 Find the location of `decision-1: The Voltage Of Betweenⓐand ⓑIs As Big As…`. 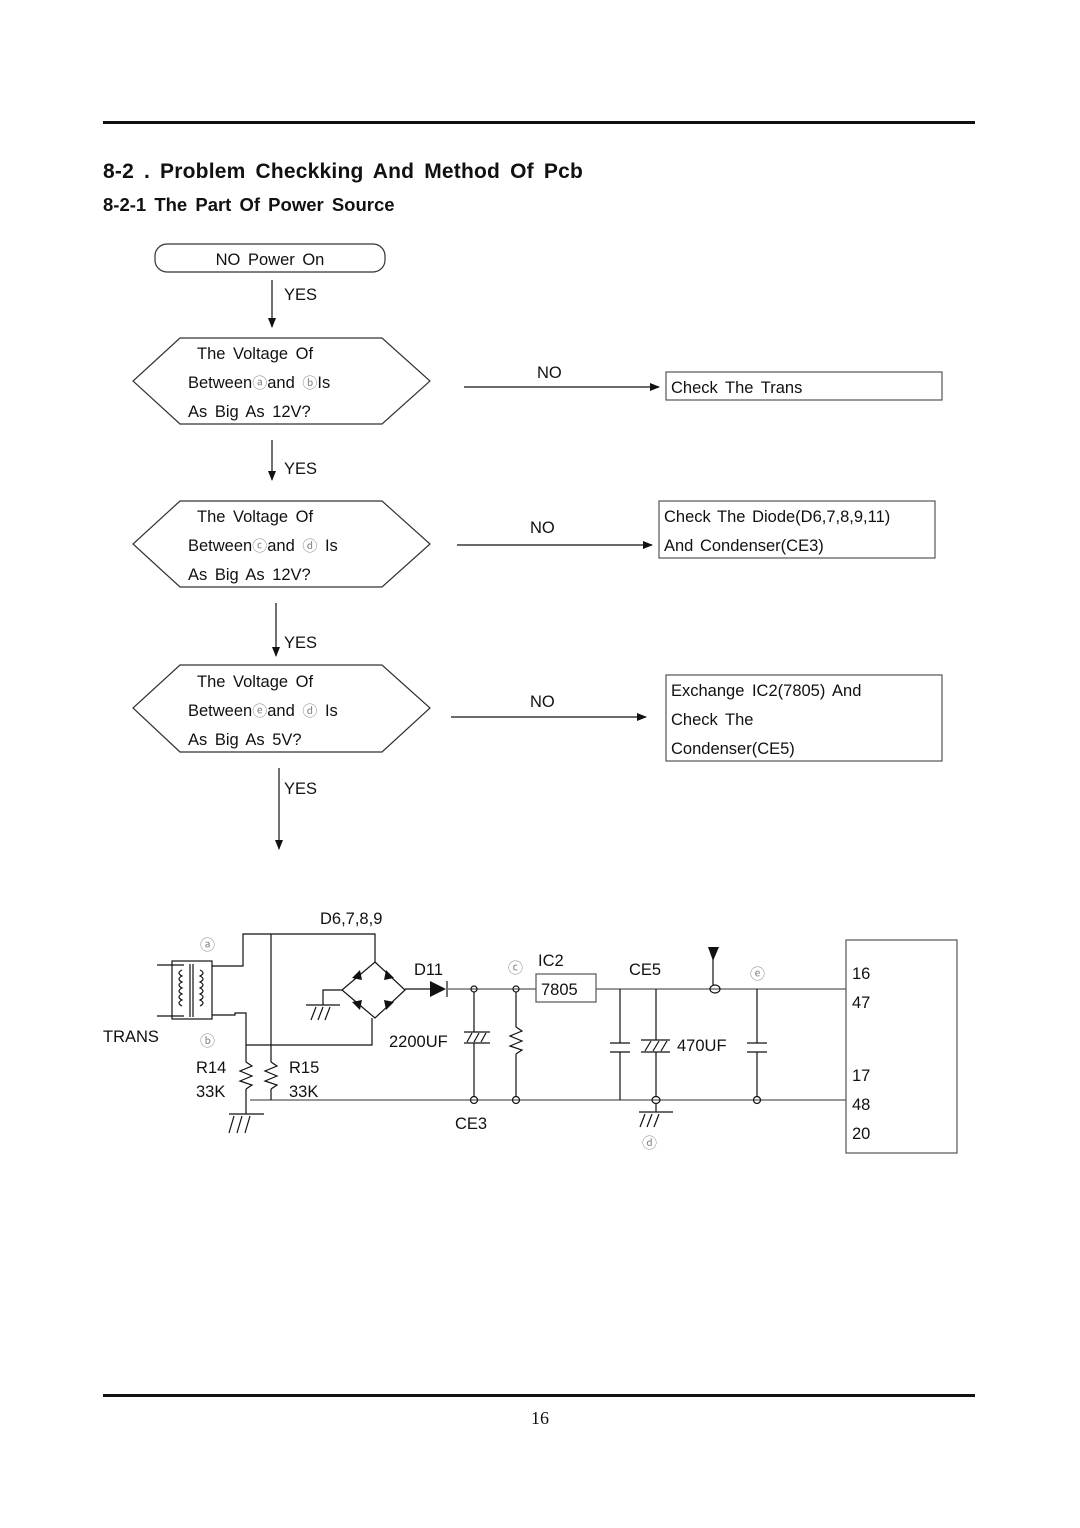

decision-1: The Voltage Of Betweenⓐand ⓑIs As Big As… is located at coordinates (281, 381).